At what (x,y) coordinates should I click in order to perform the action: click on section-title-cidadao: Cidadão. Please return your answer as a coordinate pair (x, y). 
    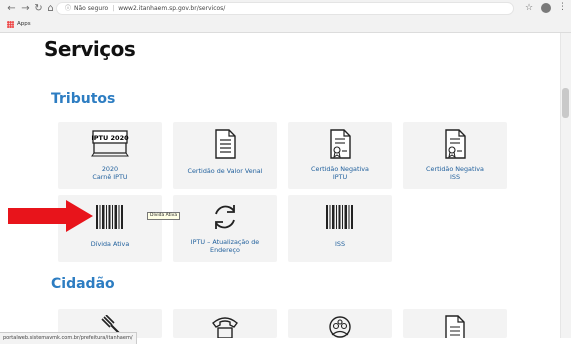
    Looking at the image, I should click on (83, 284).